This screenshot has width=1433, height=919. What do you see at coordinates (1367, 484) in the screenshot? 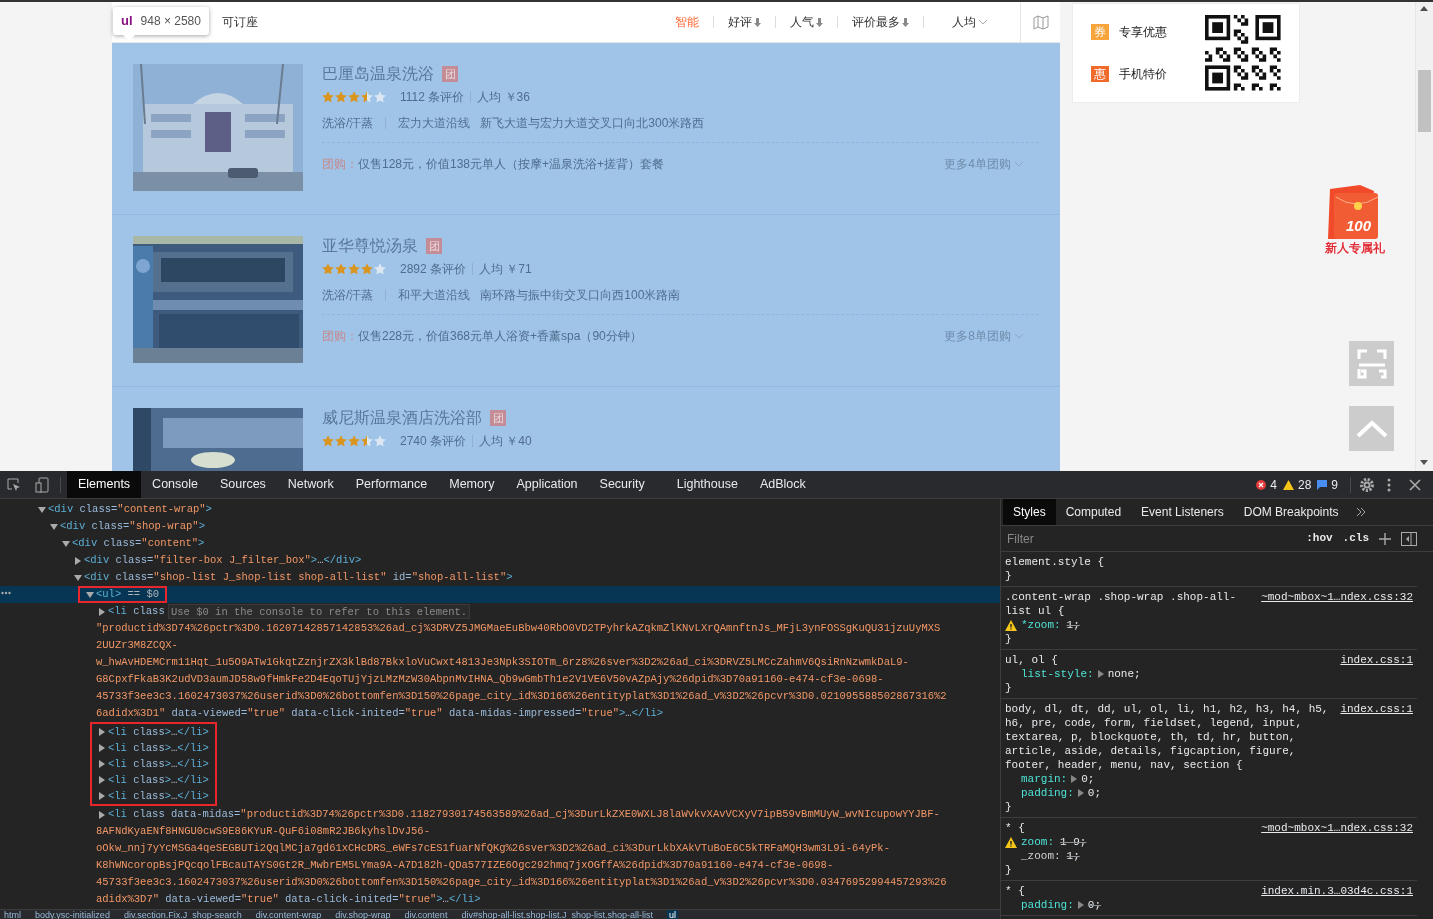
I see `settings-button` at bounding box center [1367, 484].